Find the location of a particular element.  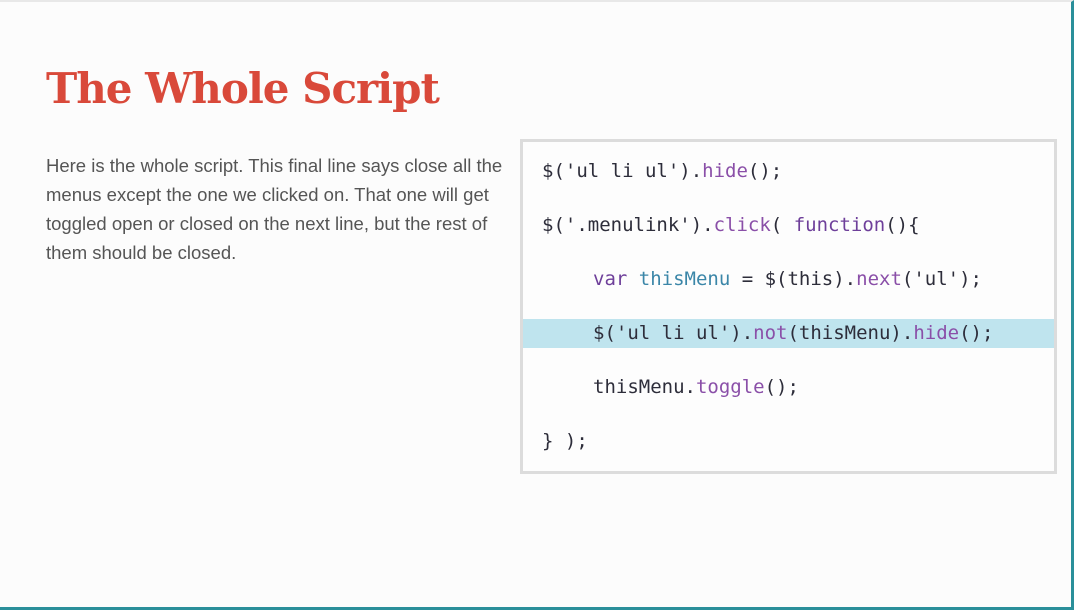

code-token: not is located at coordinates (770, 333).